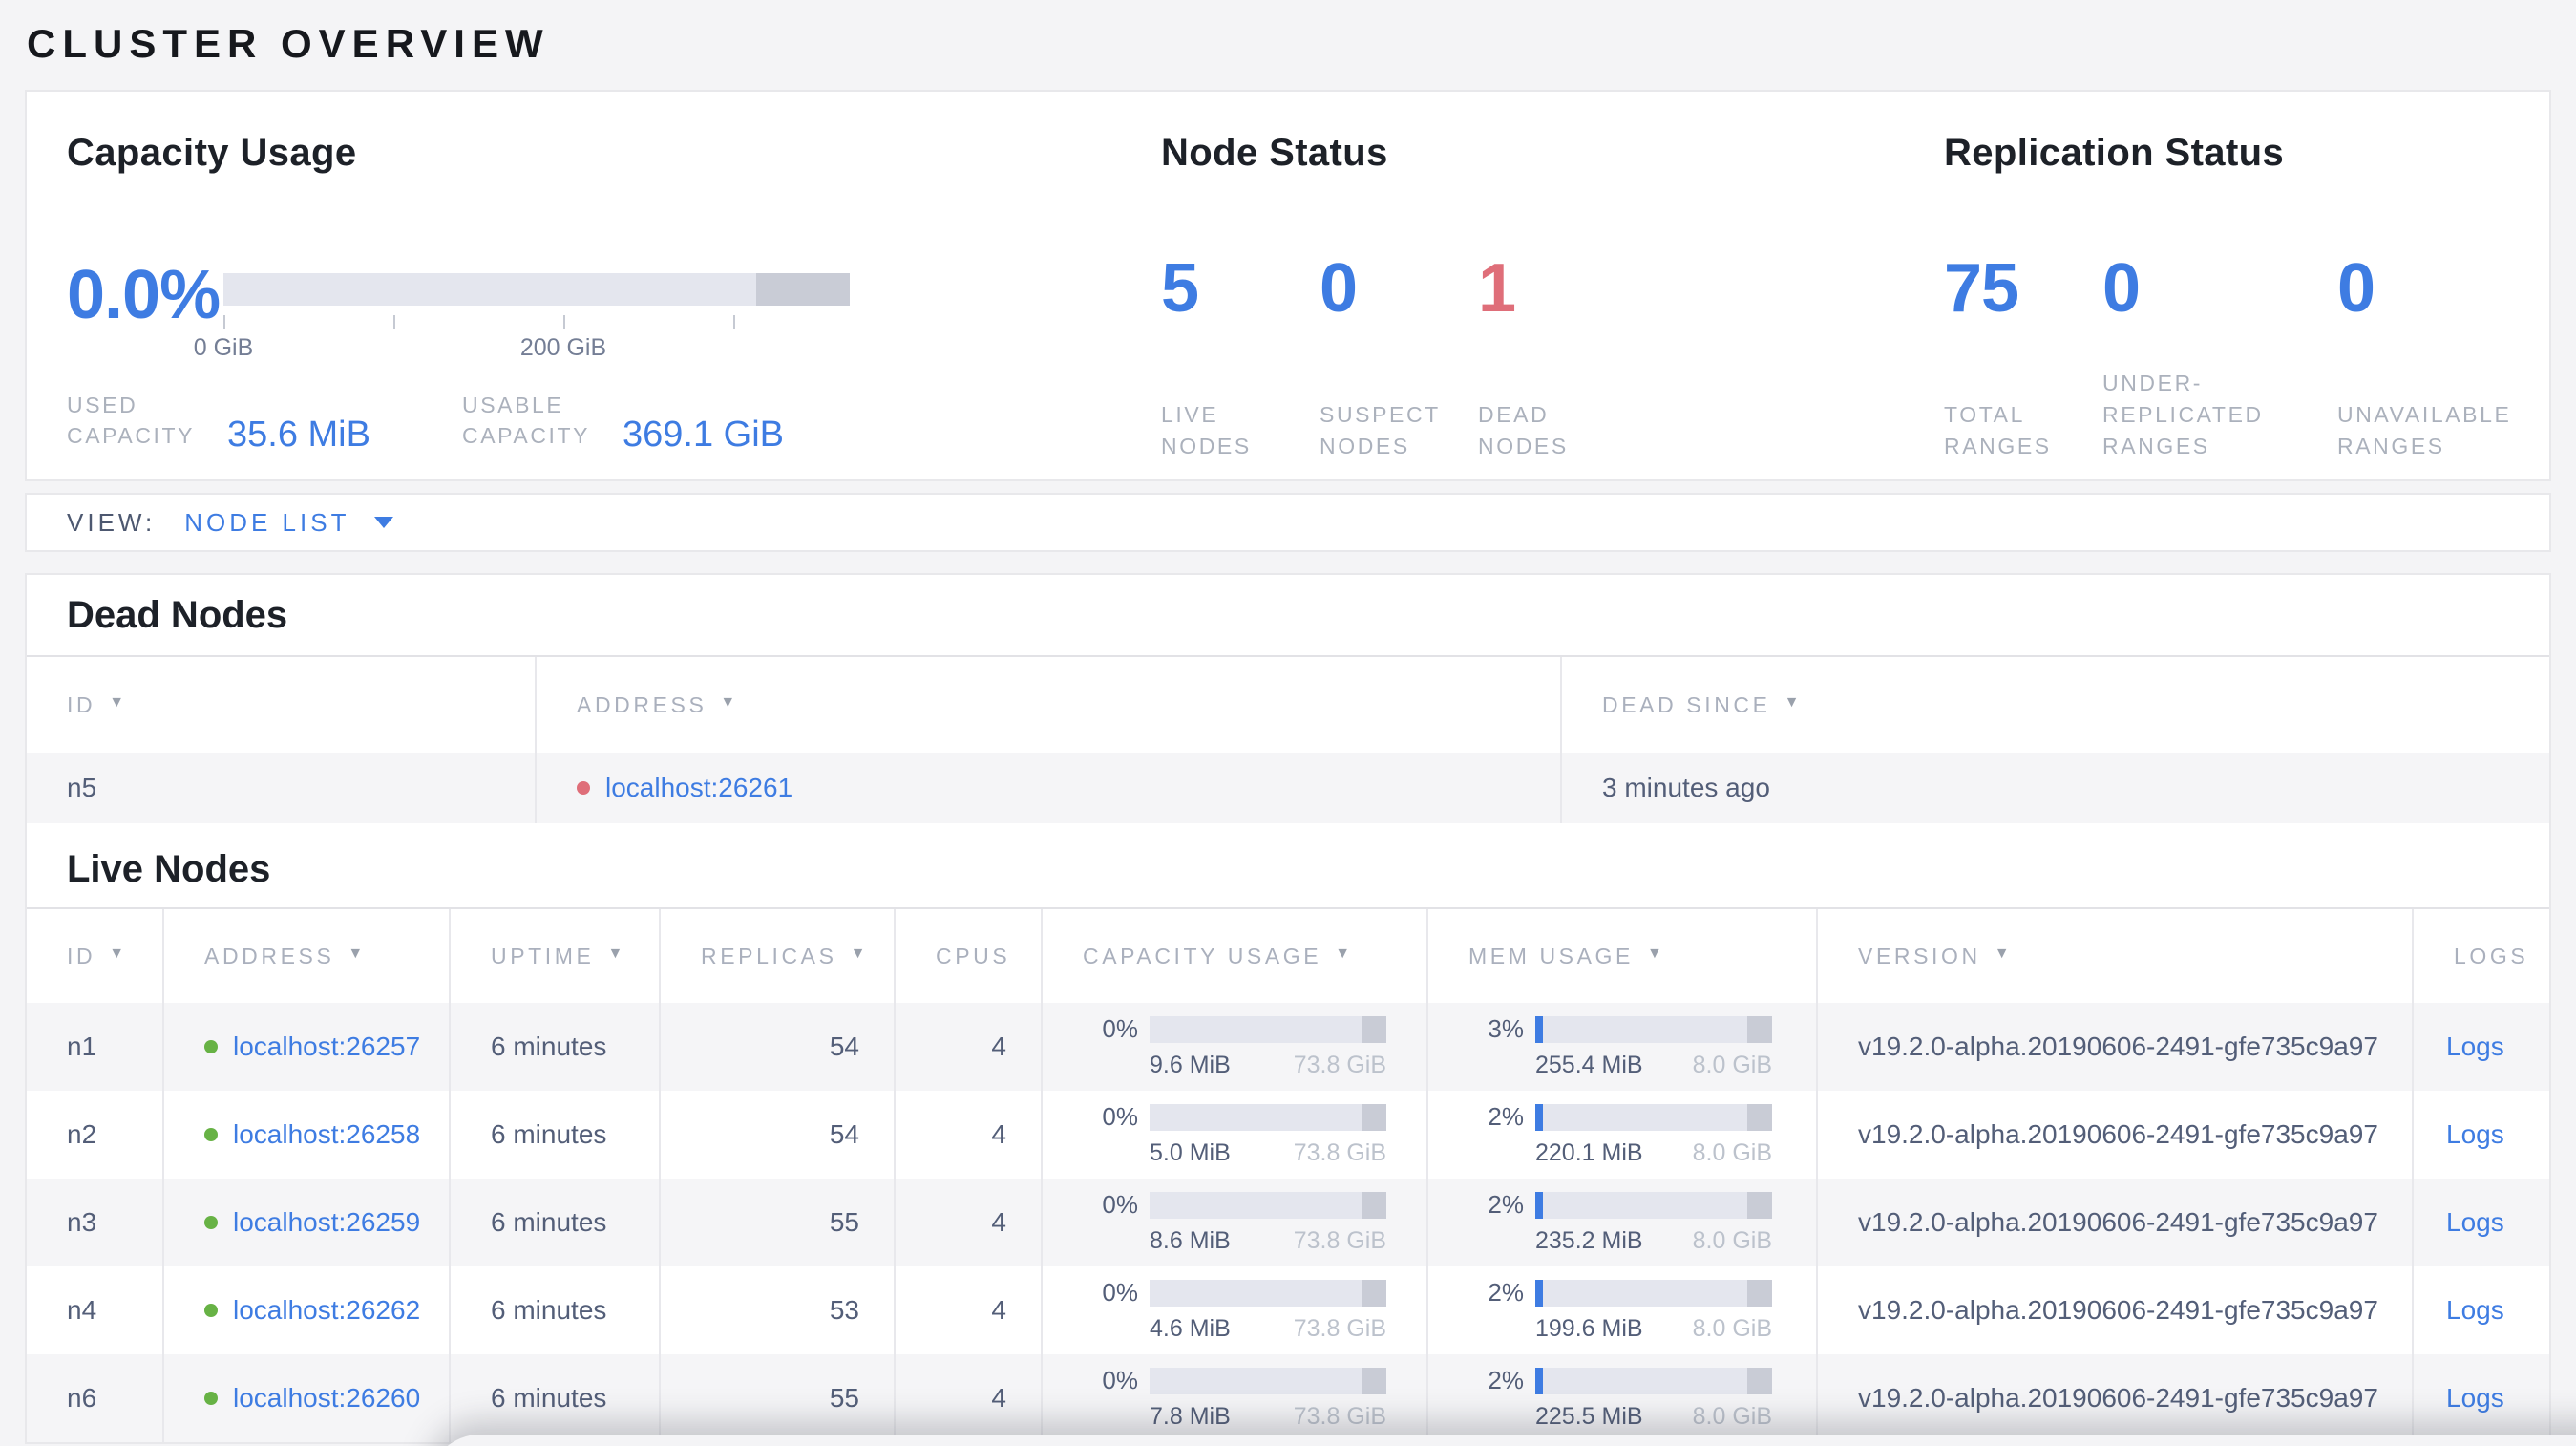 The image size is (2576, 1446). I want to click on axis-tick, so click(394, 322).